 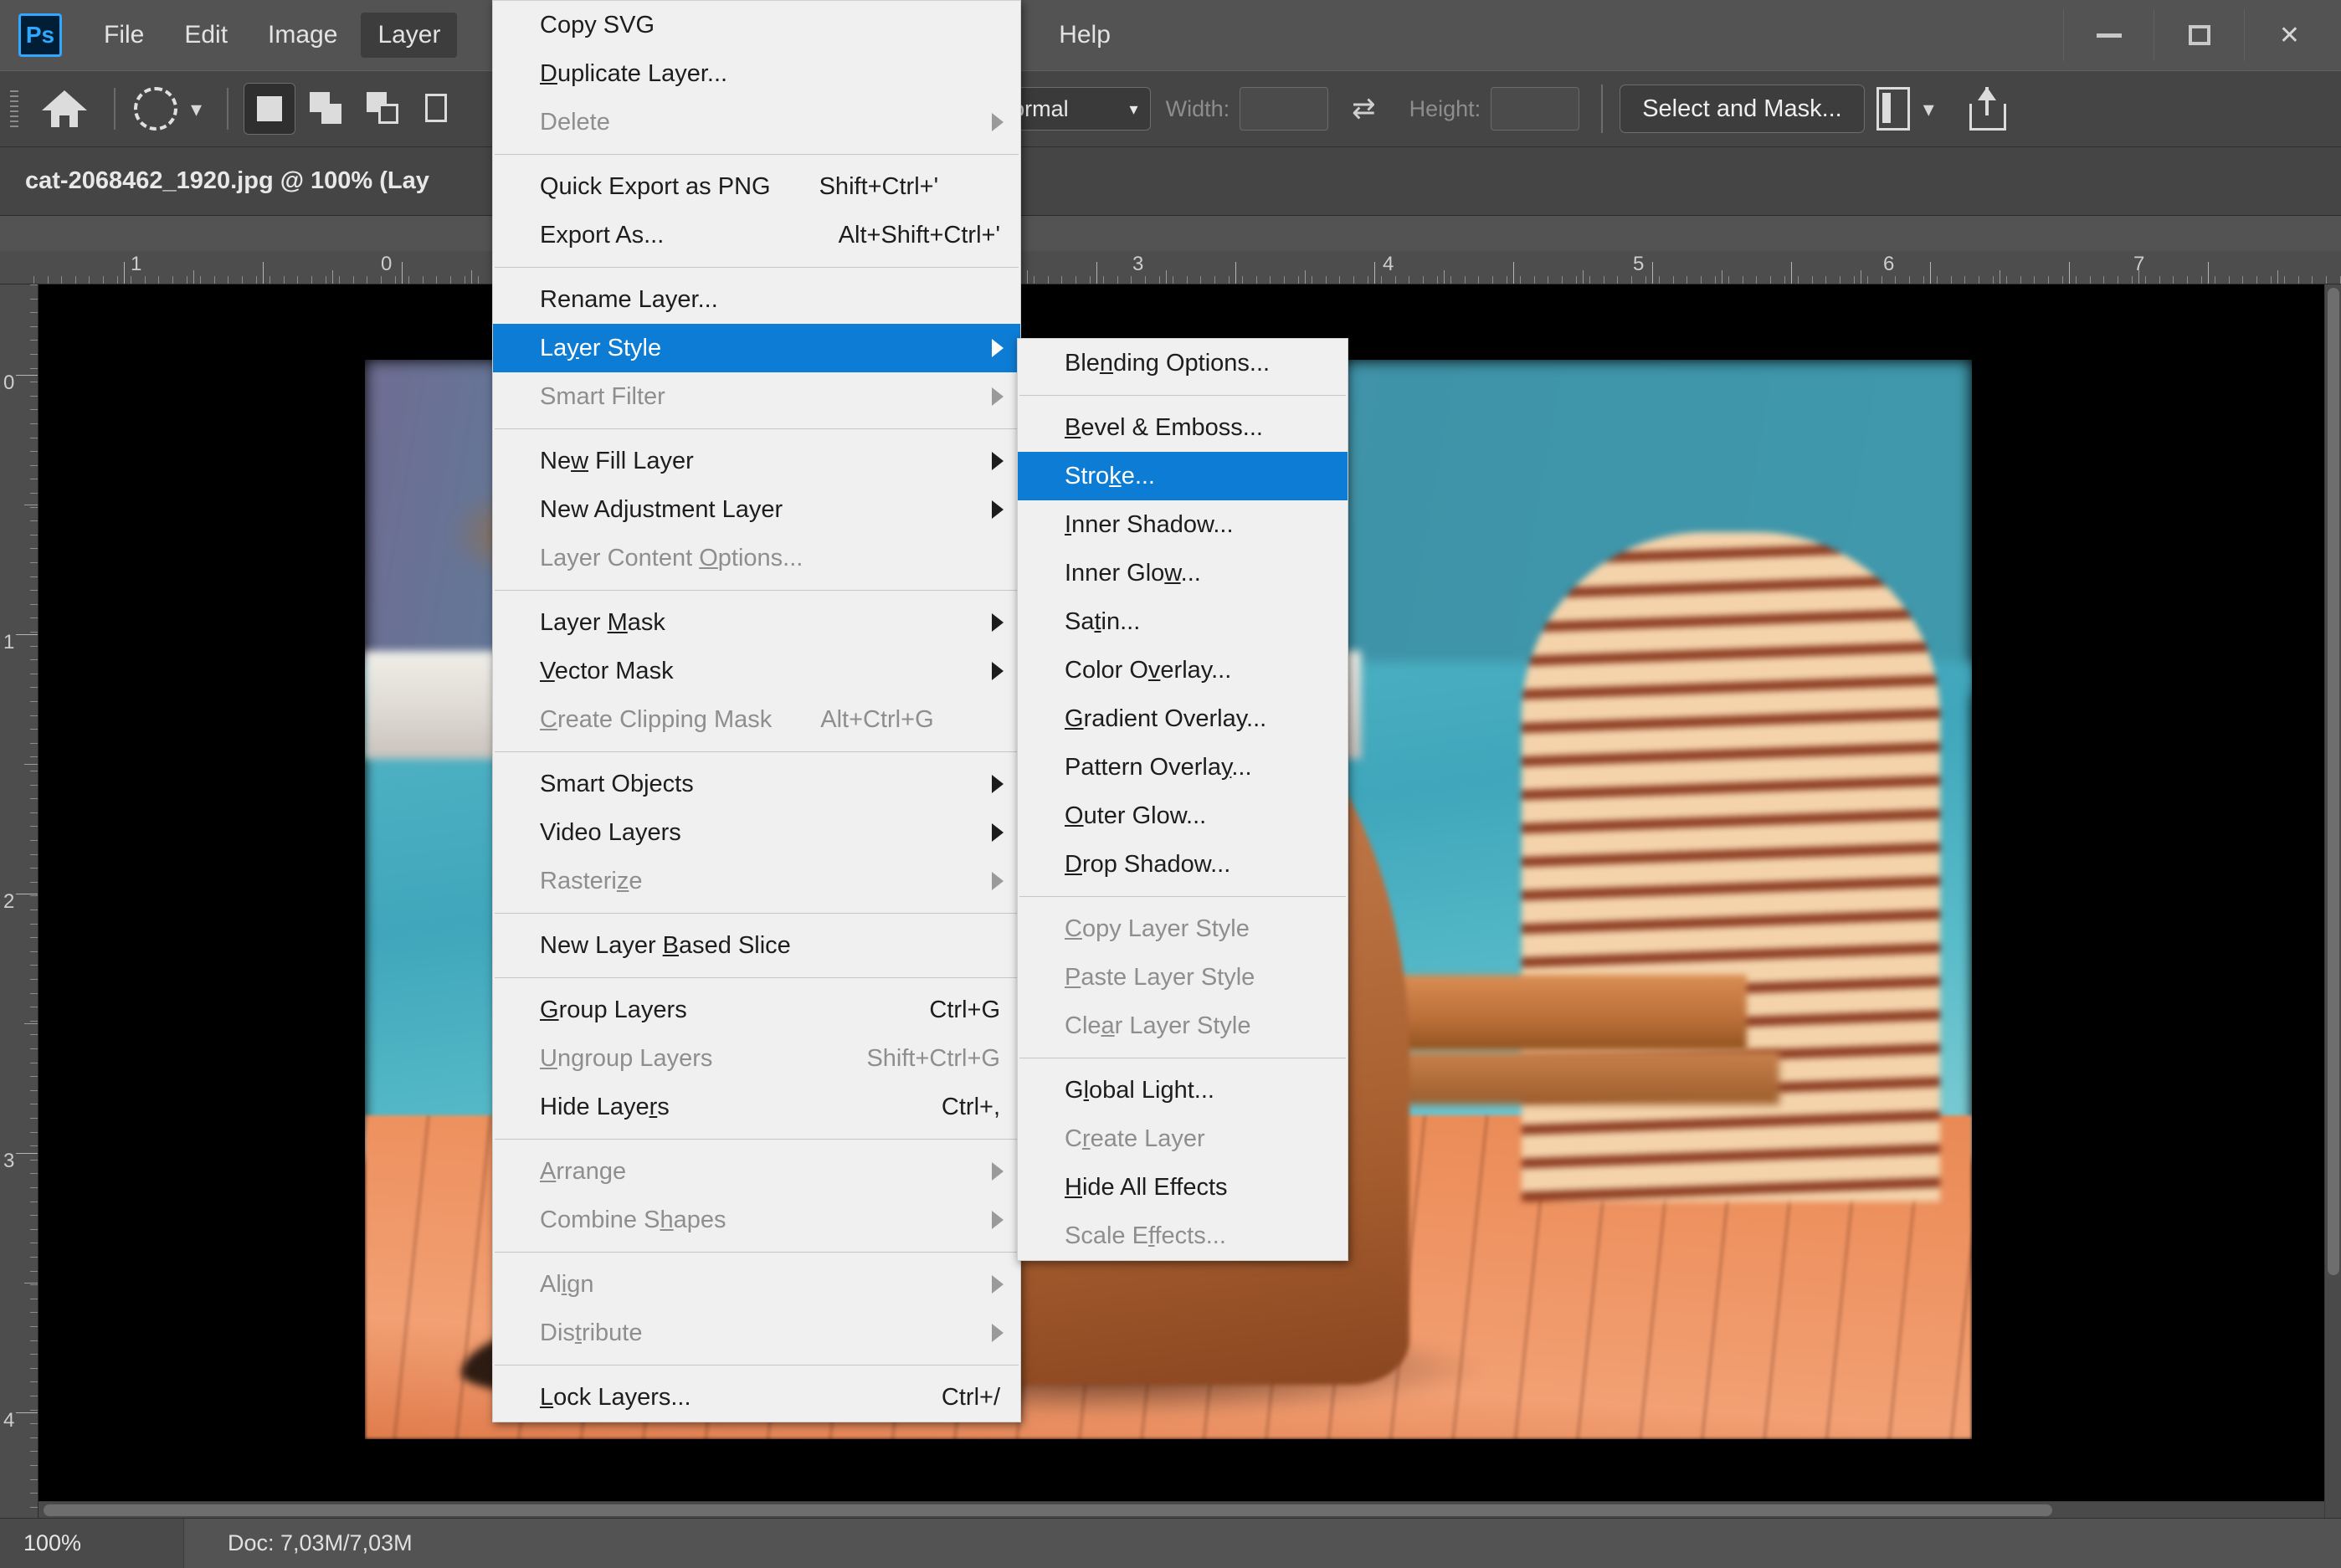 What do you see at coordinates (655, 186) in the screenshot?
I see `menu-item-label: Quick Export as PNG` at bounding box center [655, 186].